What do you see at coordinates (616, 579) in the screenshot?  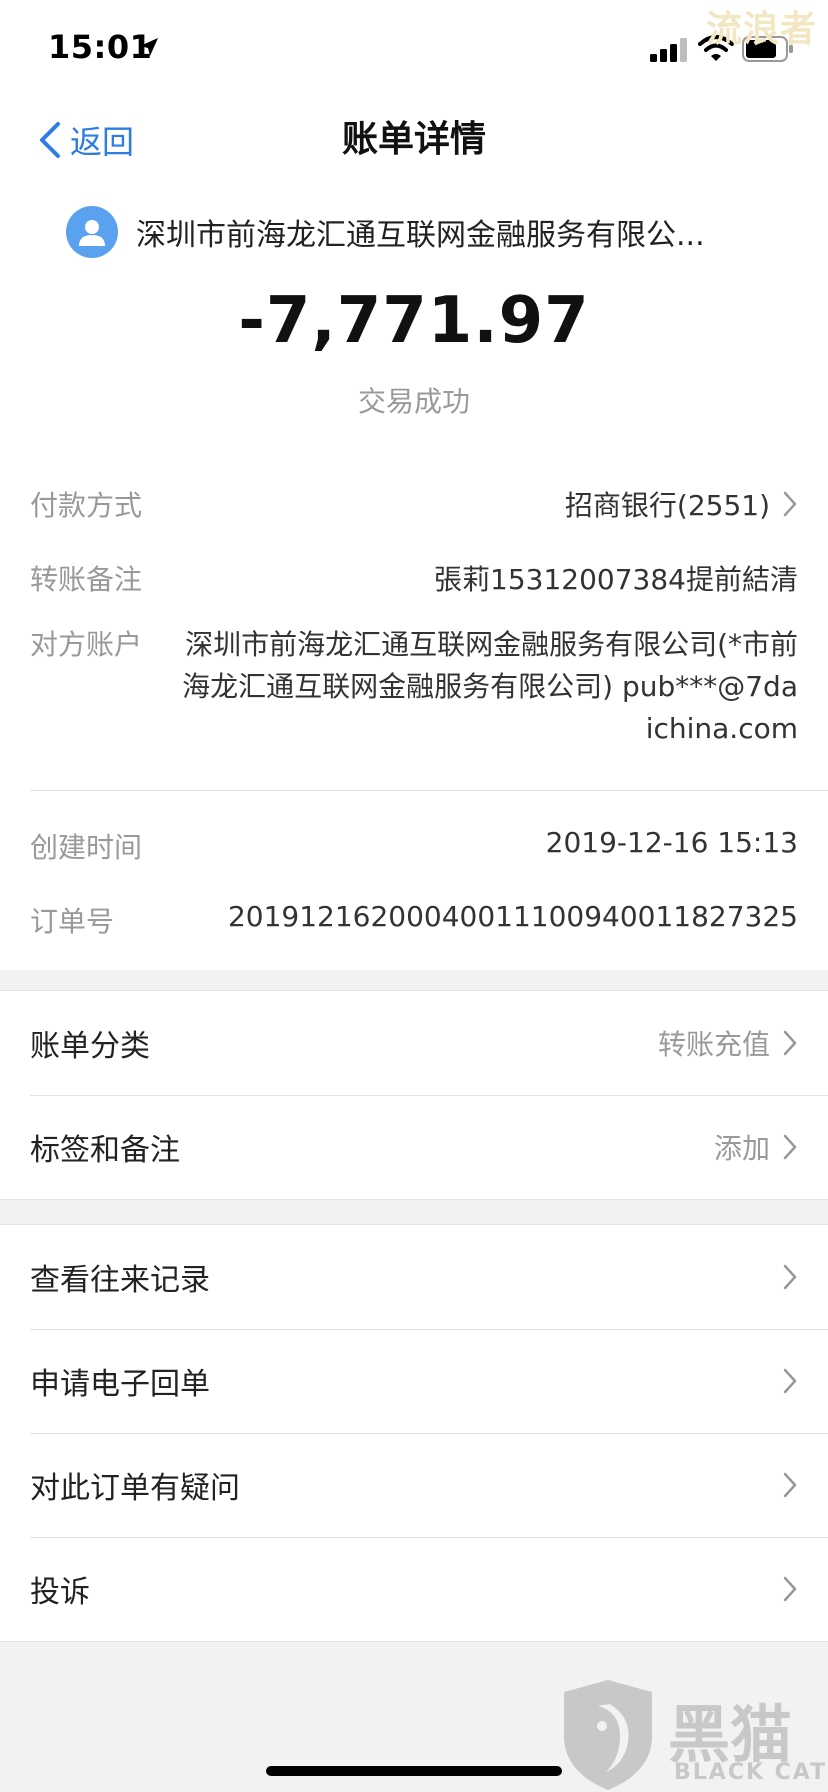 I see `transfer-note-value: 張莉15312007384提前結清` at bounding box center [616, 579].